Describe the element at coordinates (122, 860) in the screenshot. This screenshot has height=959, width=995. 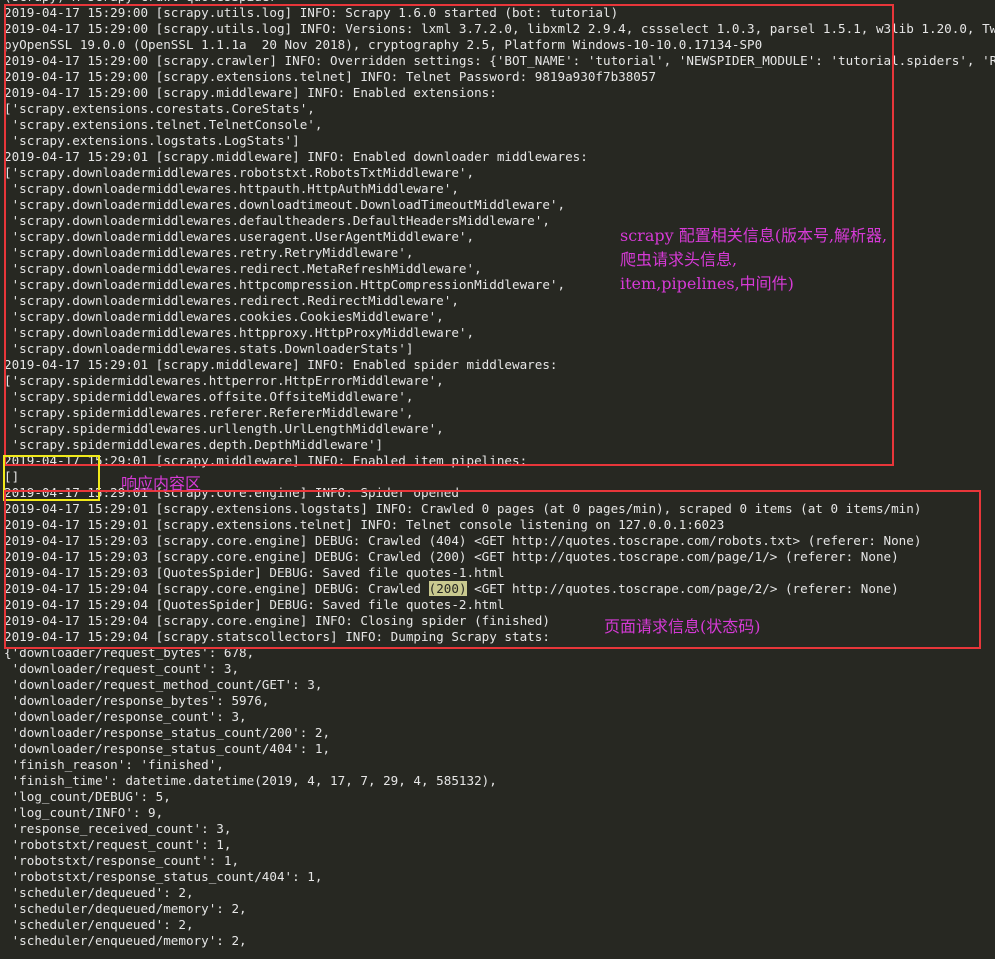
I see `log-line: 'robotstxt/response_count': 1,` at that location.